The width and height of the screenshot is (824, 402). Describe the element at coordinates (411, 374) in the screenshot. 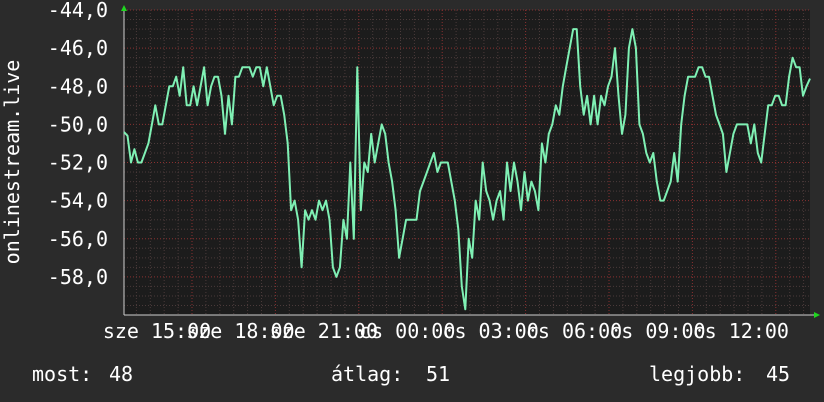

I see `legend: most: 48 átlag: 51 legjobb: 45` at that location.